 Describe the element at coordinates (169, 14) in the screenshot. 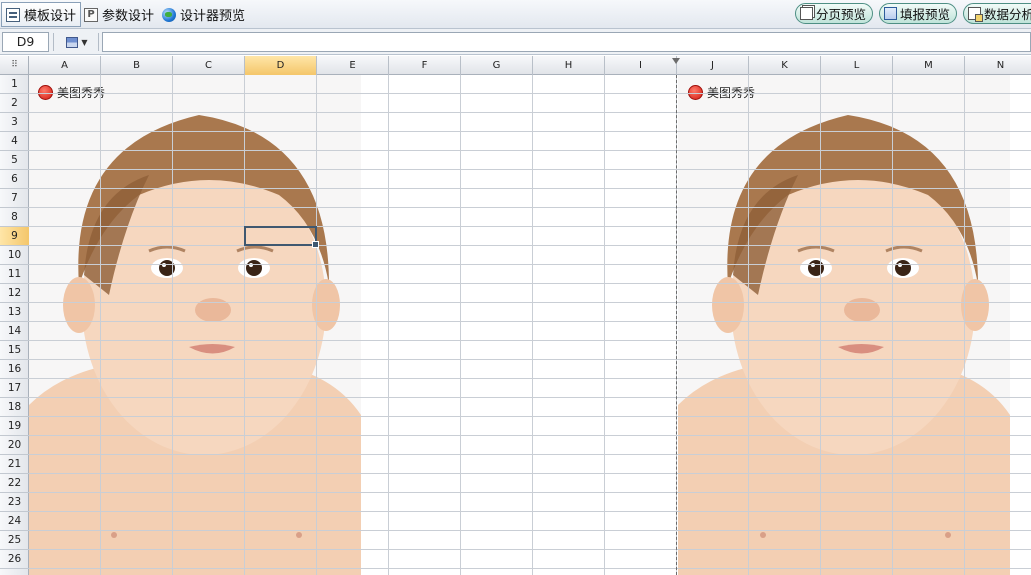

I see `globe-icon` at that location.